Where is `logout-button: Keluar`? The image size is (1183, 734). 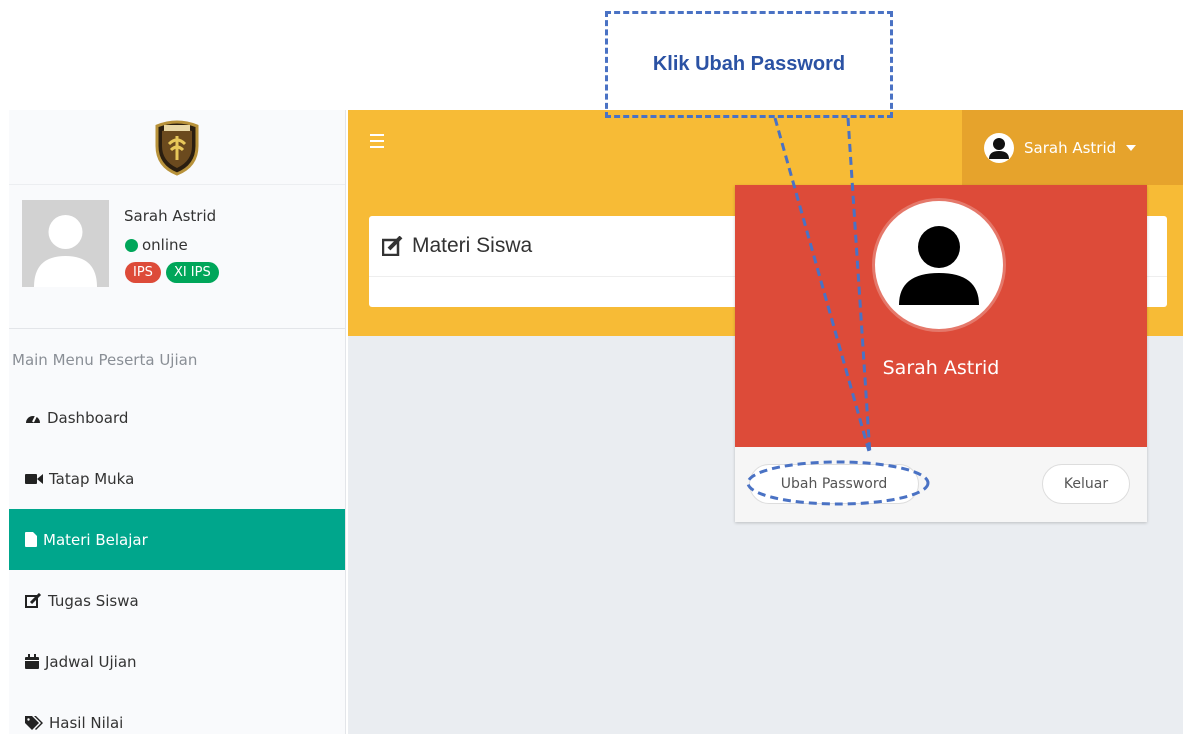 logout-button: Keluar is located at coordinates (1086, 484).